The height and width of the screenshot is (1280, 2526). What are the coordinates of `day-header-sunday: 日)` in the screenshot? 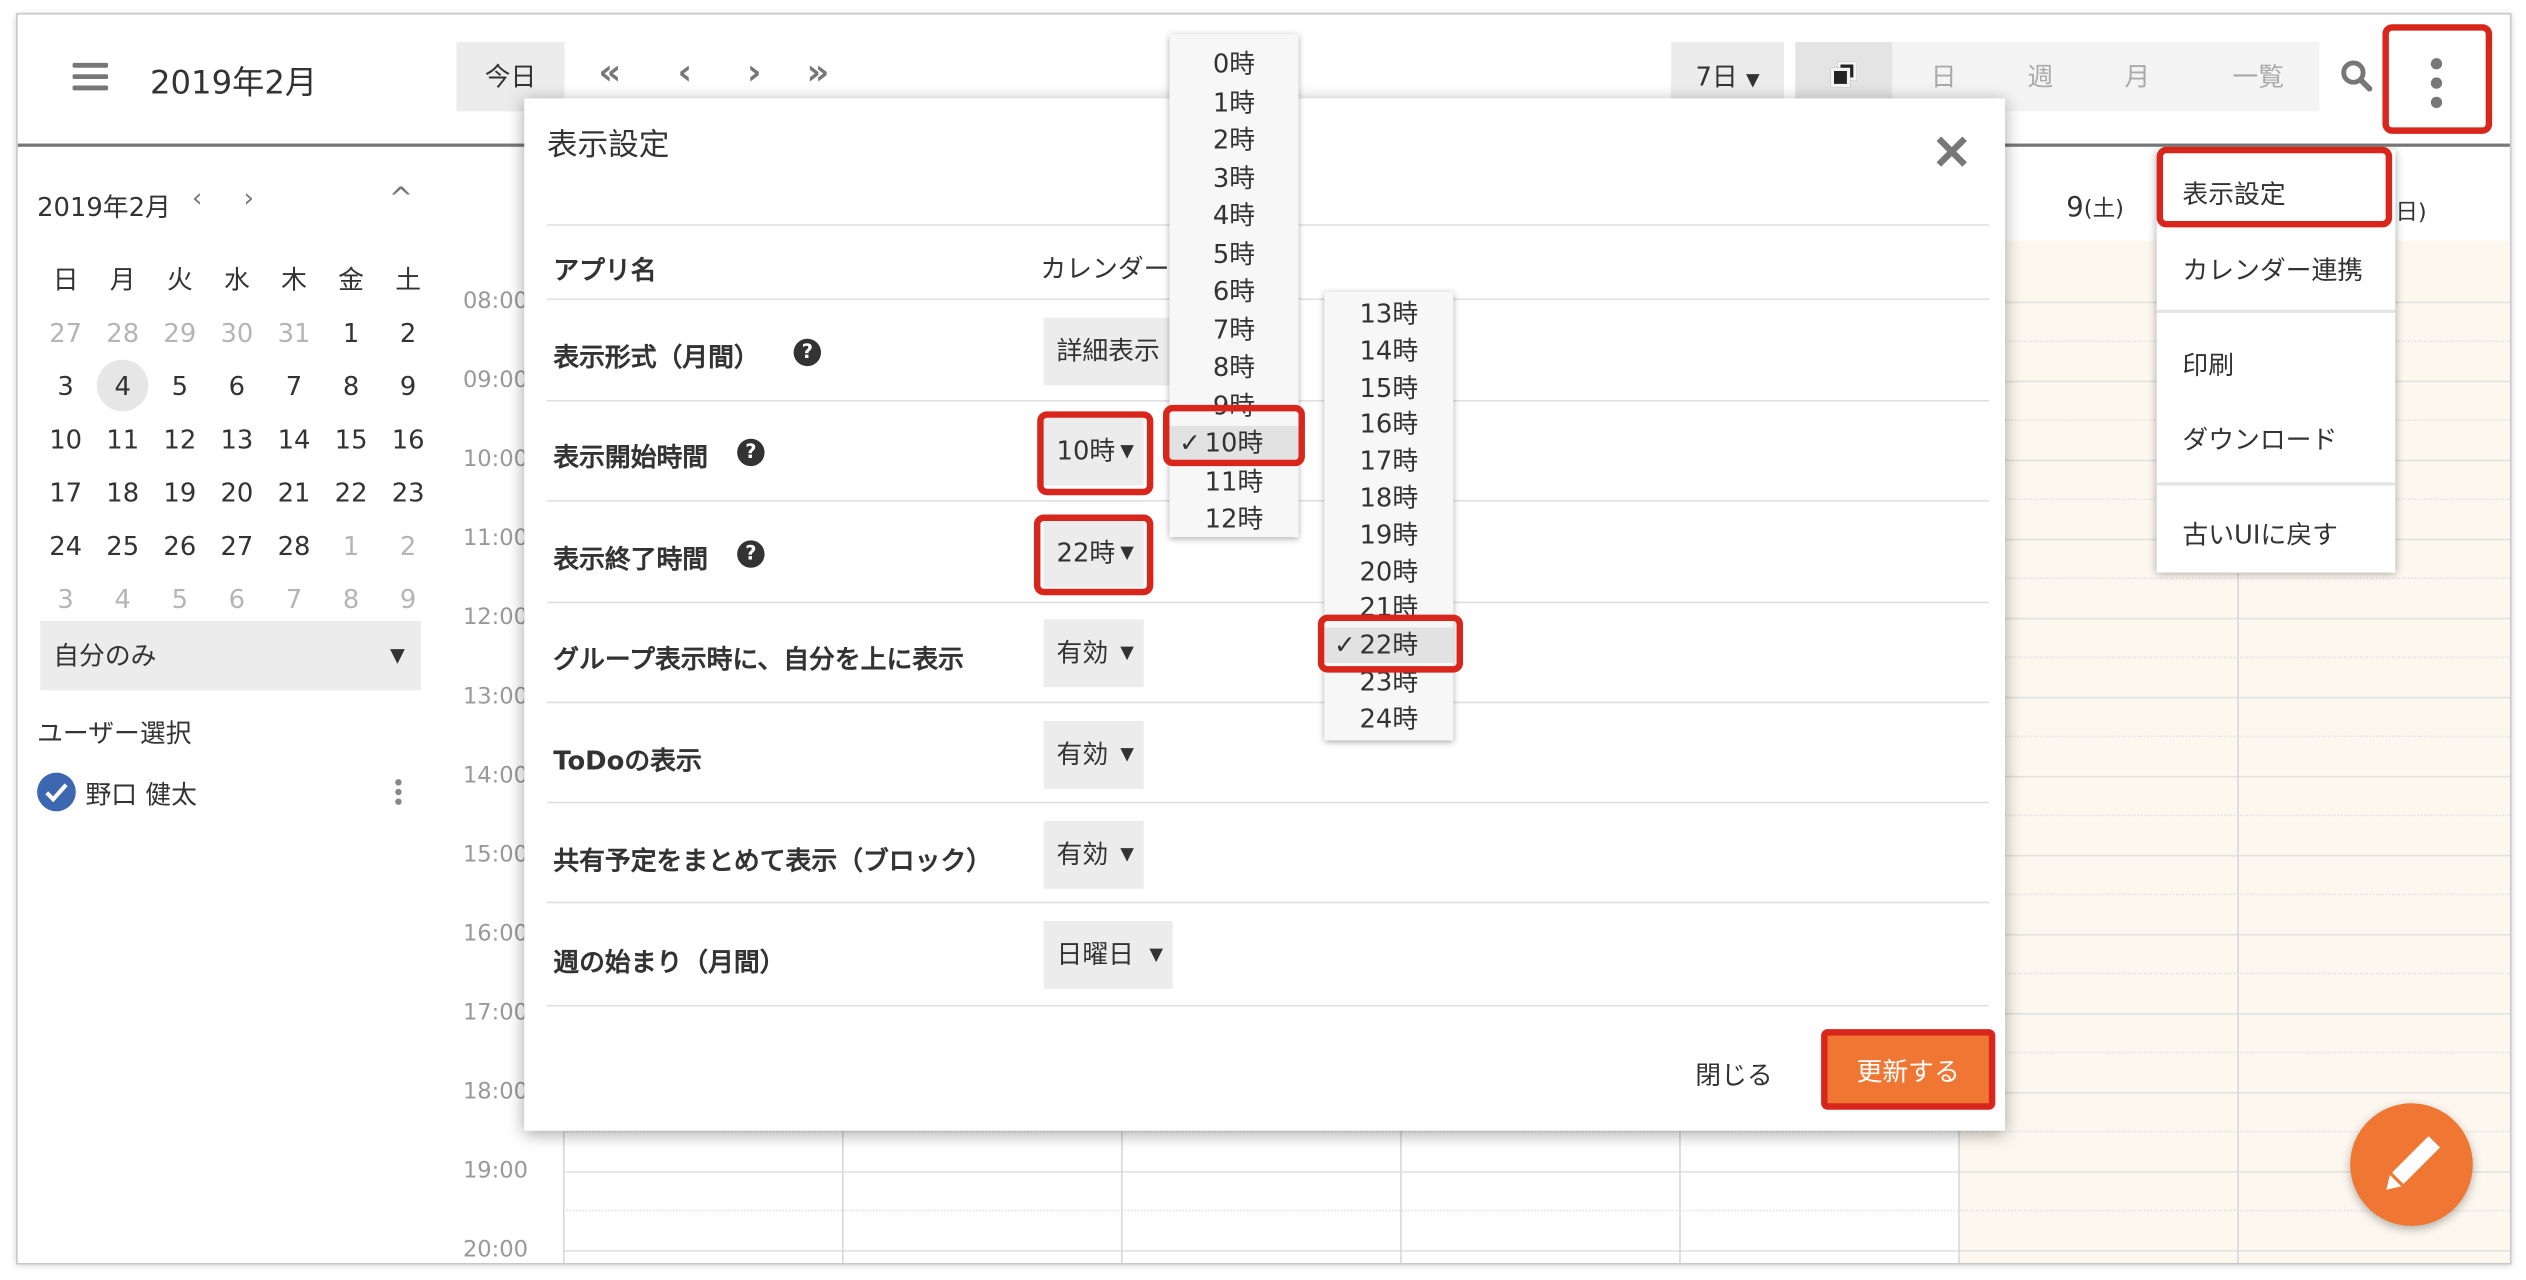 It's located at (2410, 211).